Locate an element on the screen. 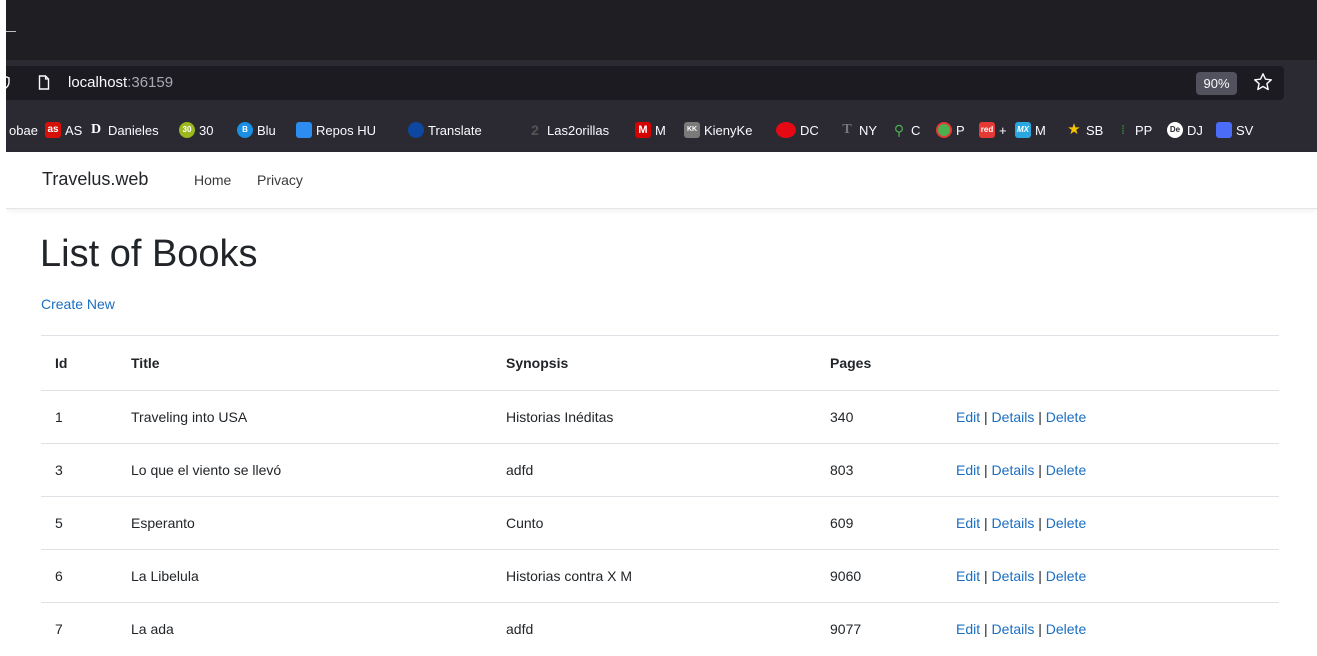 This screenshot has width=1317, height=656. bookmark-item: Repos HU is located at coordinates (336, 130).